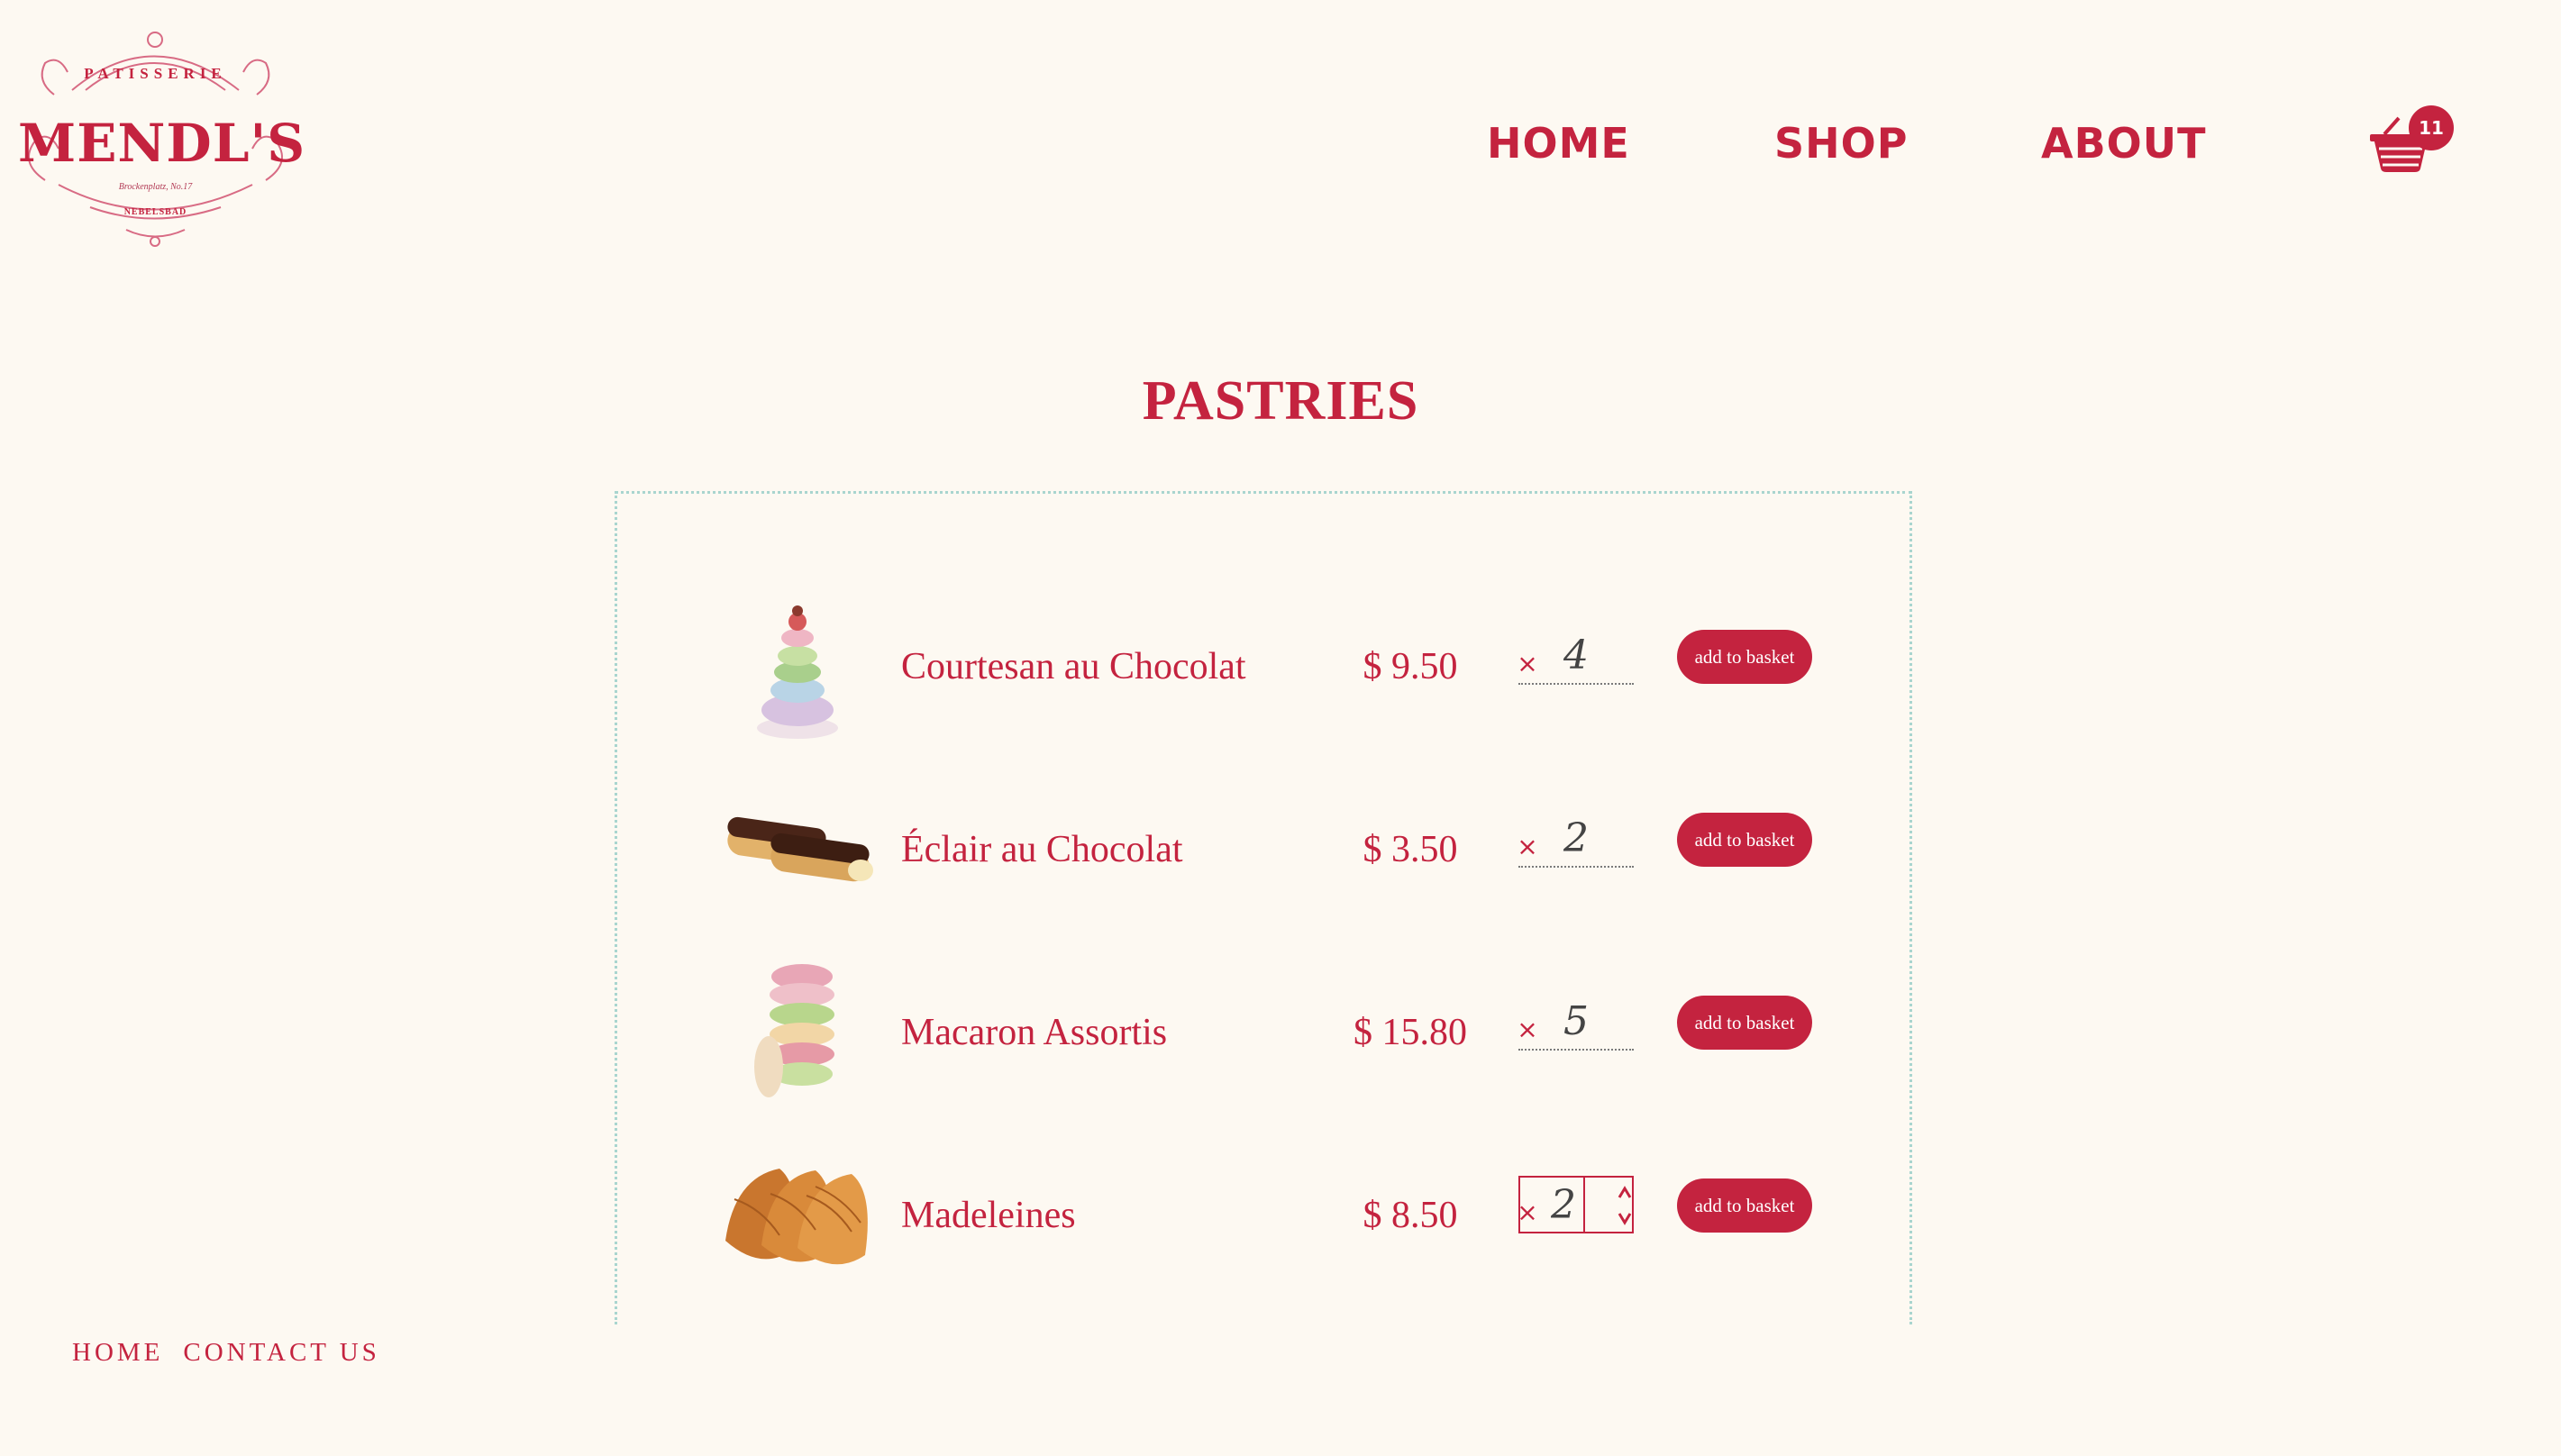 The width and height of the screenshot is (2561, 1456). What do you see at coordinates (988, 1216) in the screenshot?
I see `product-name: Madeleines` at bounding box center [988, 1216].